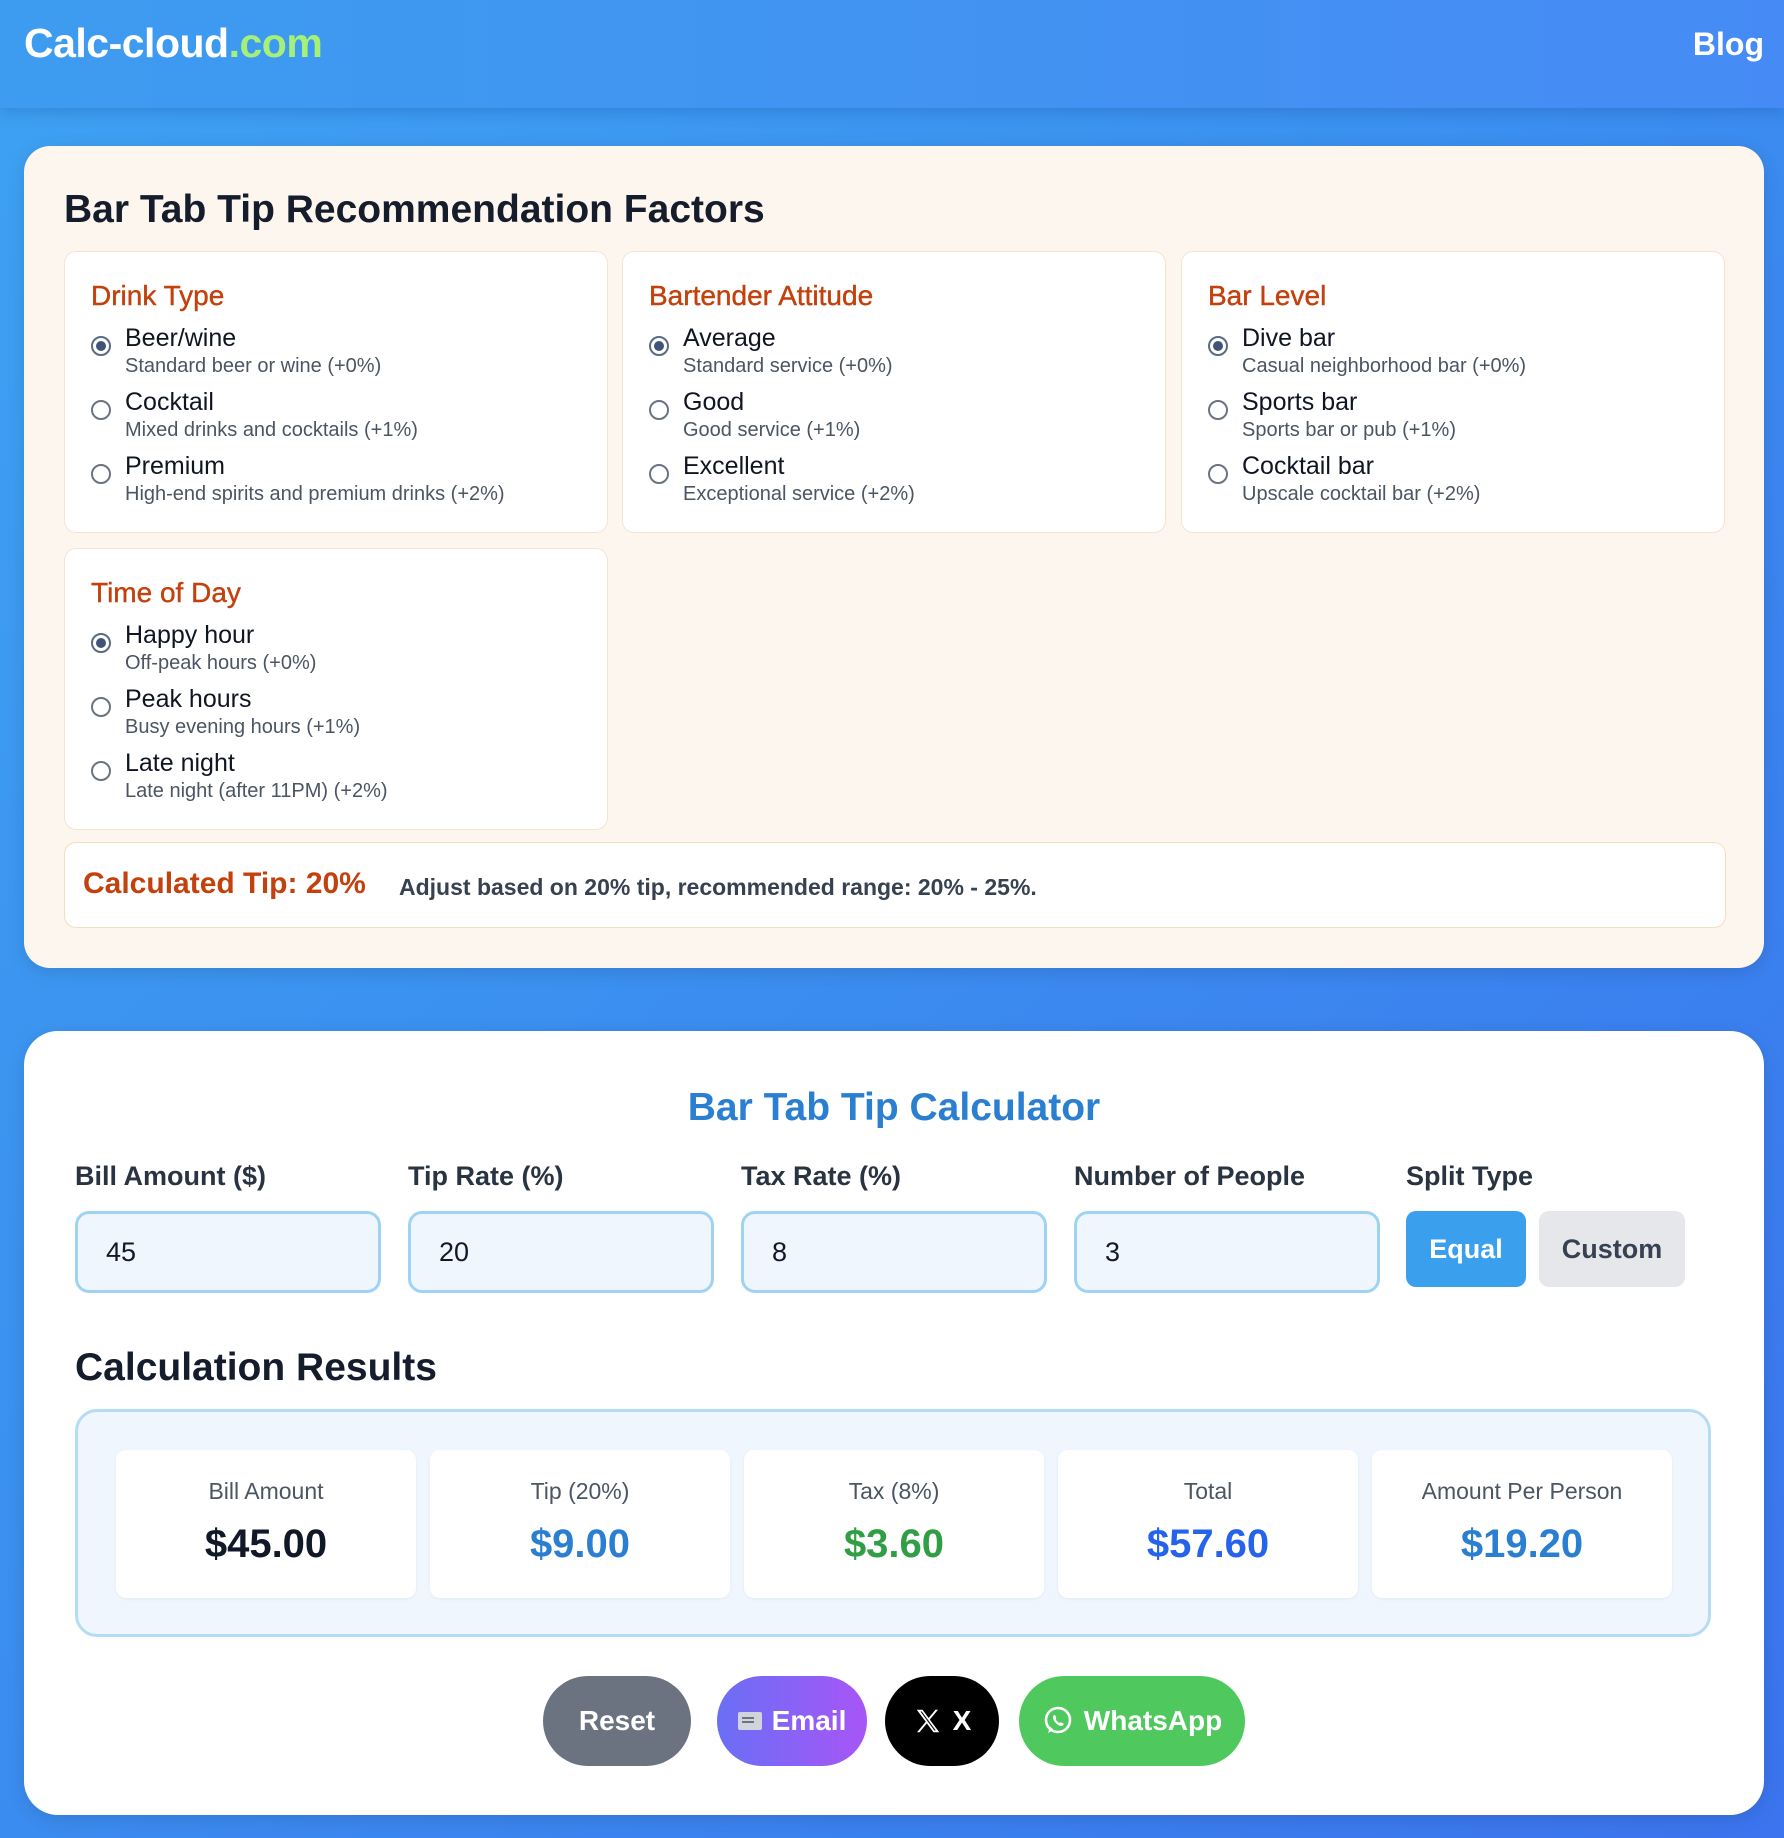  I want to click on split-equal-button: Equal, so click(1466, 1249).